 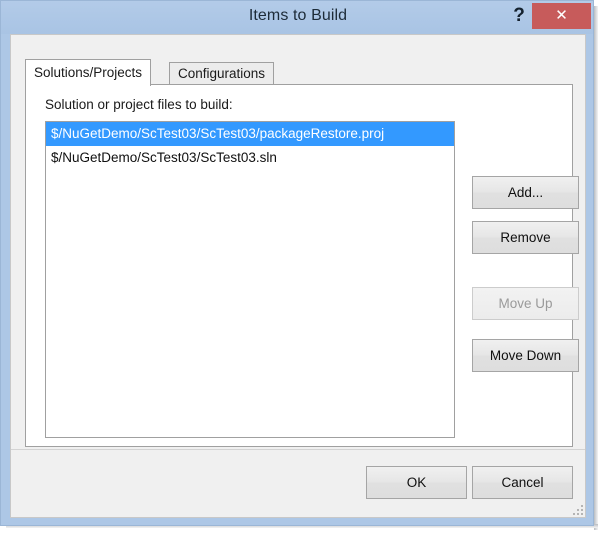 I want to click on tab-strip: Solutions/Projects Configurations, so click(x=299, y=72).